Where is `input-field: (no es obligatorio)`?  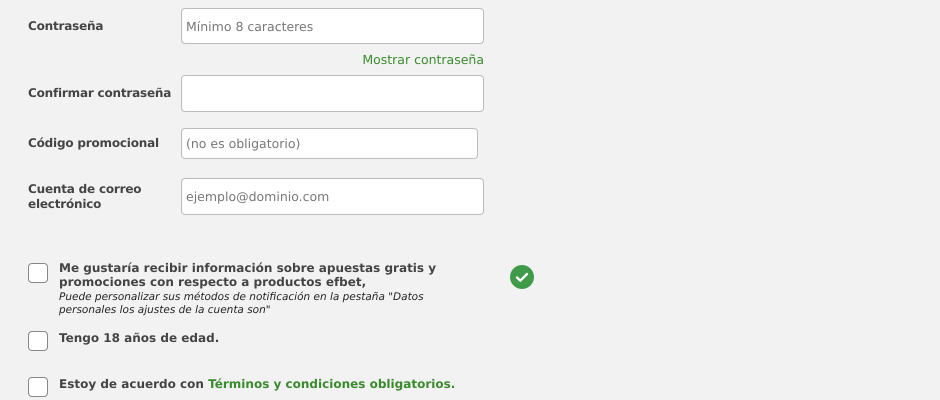
input-field: (no es obligatorio) is located at coordinates (329, 143).